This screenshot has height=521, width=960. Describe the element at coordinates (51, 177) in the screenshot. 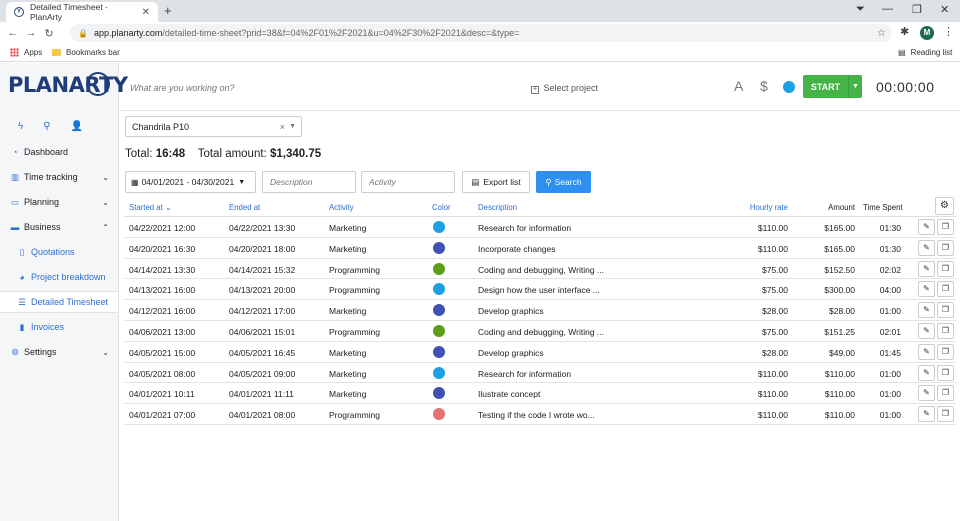

I see `sidebar-item-label: Time tracking` at that location.